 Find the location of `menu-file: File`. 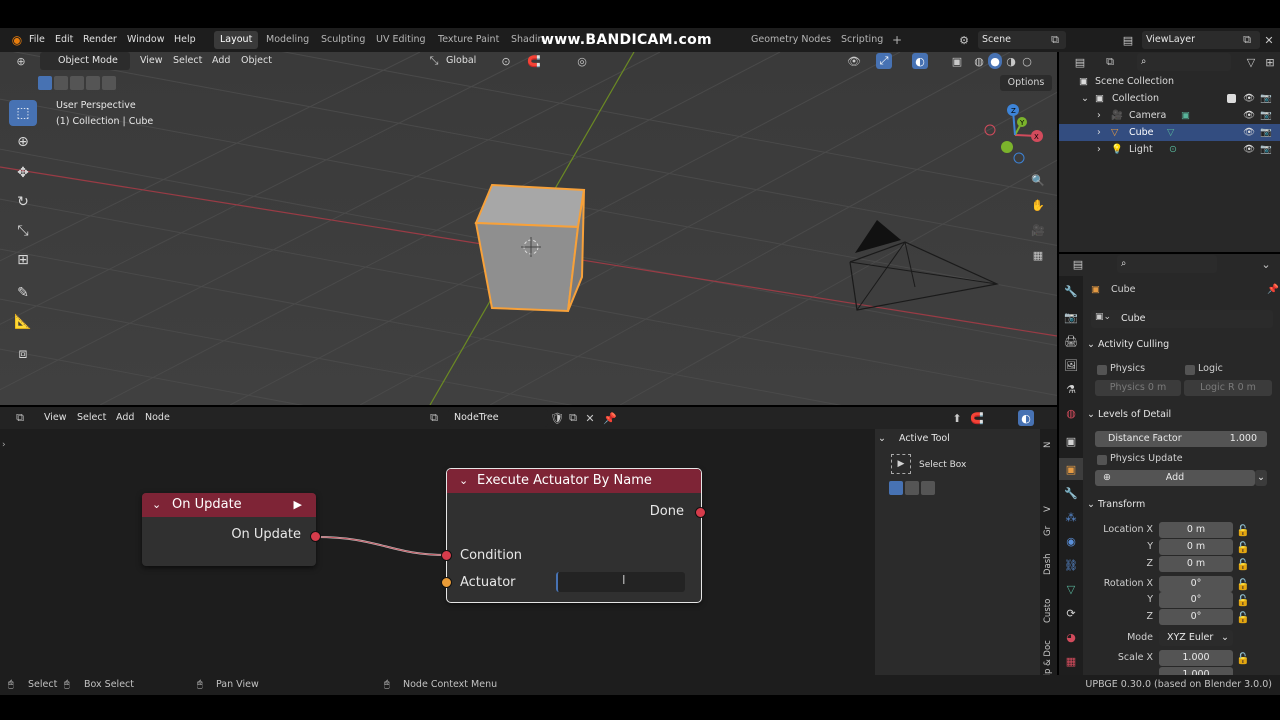

menu-file: File is located at coordinates (37, 40).